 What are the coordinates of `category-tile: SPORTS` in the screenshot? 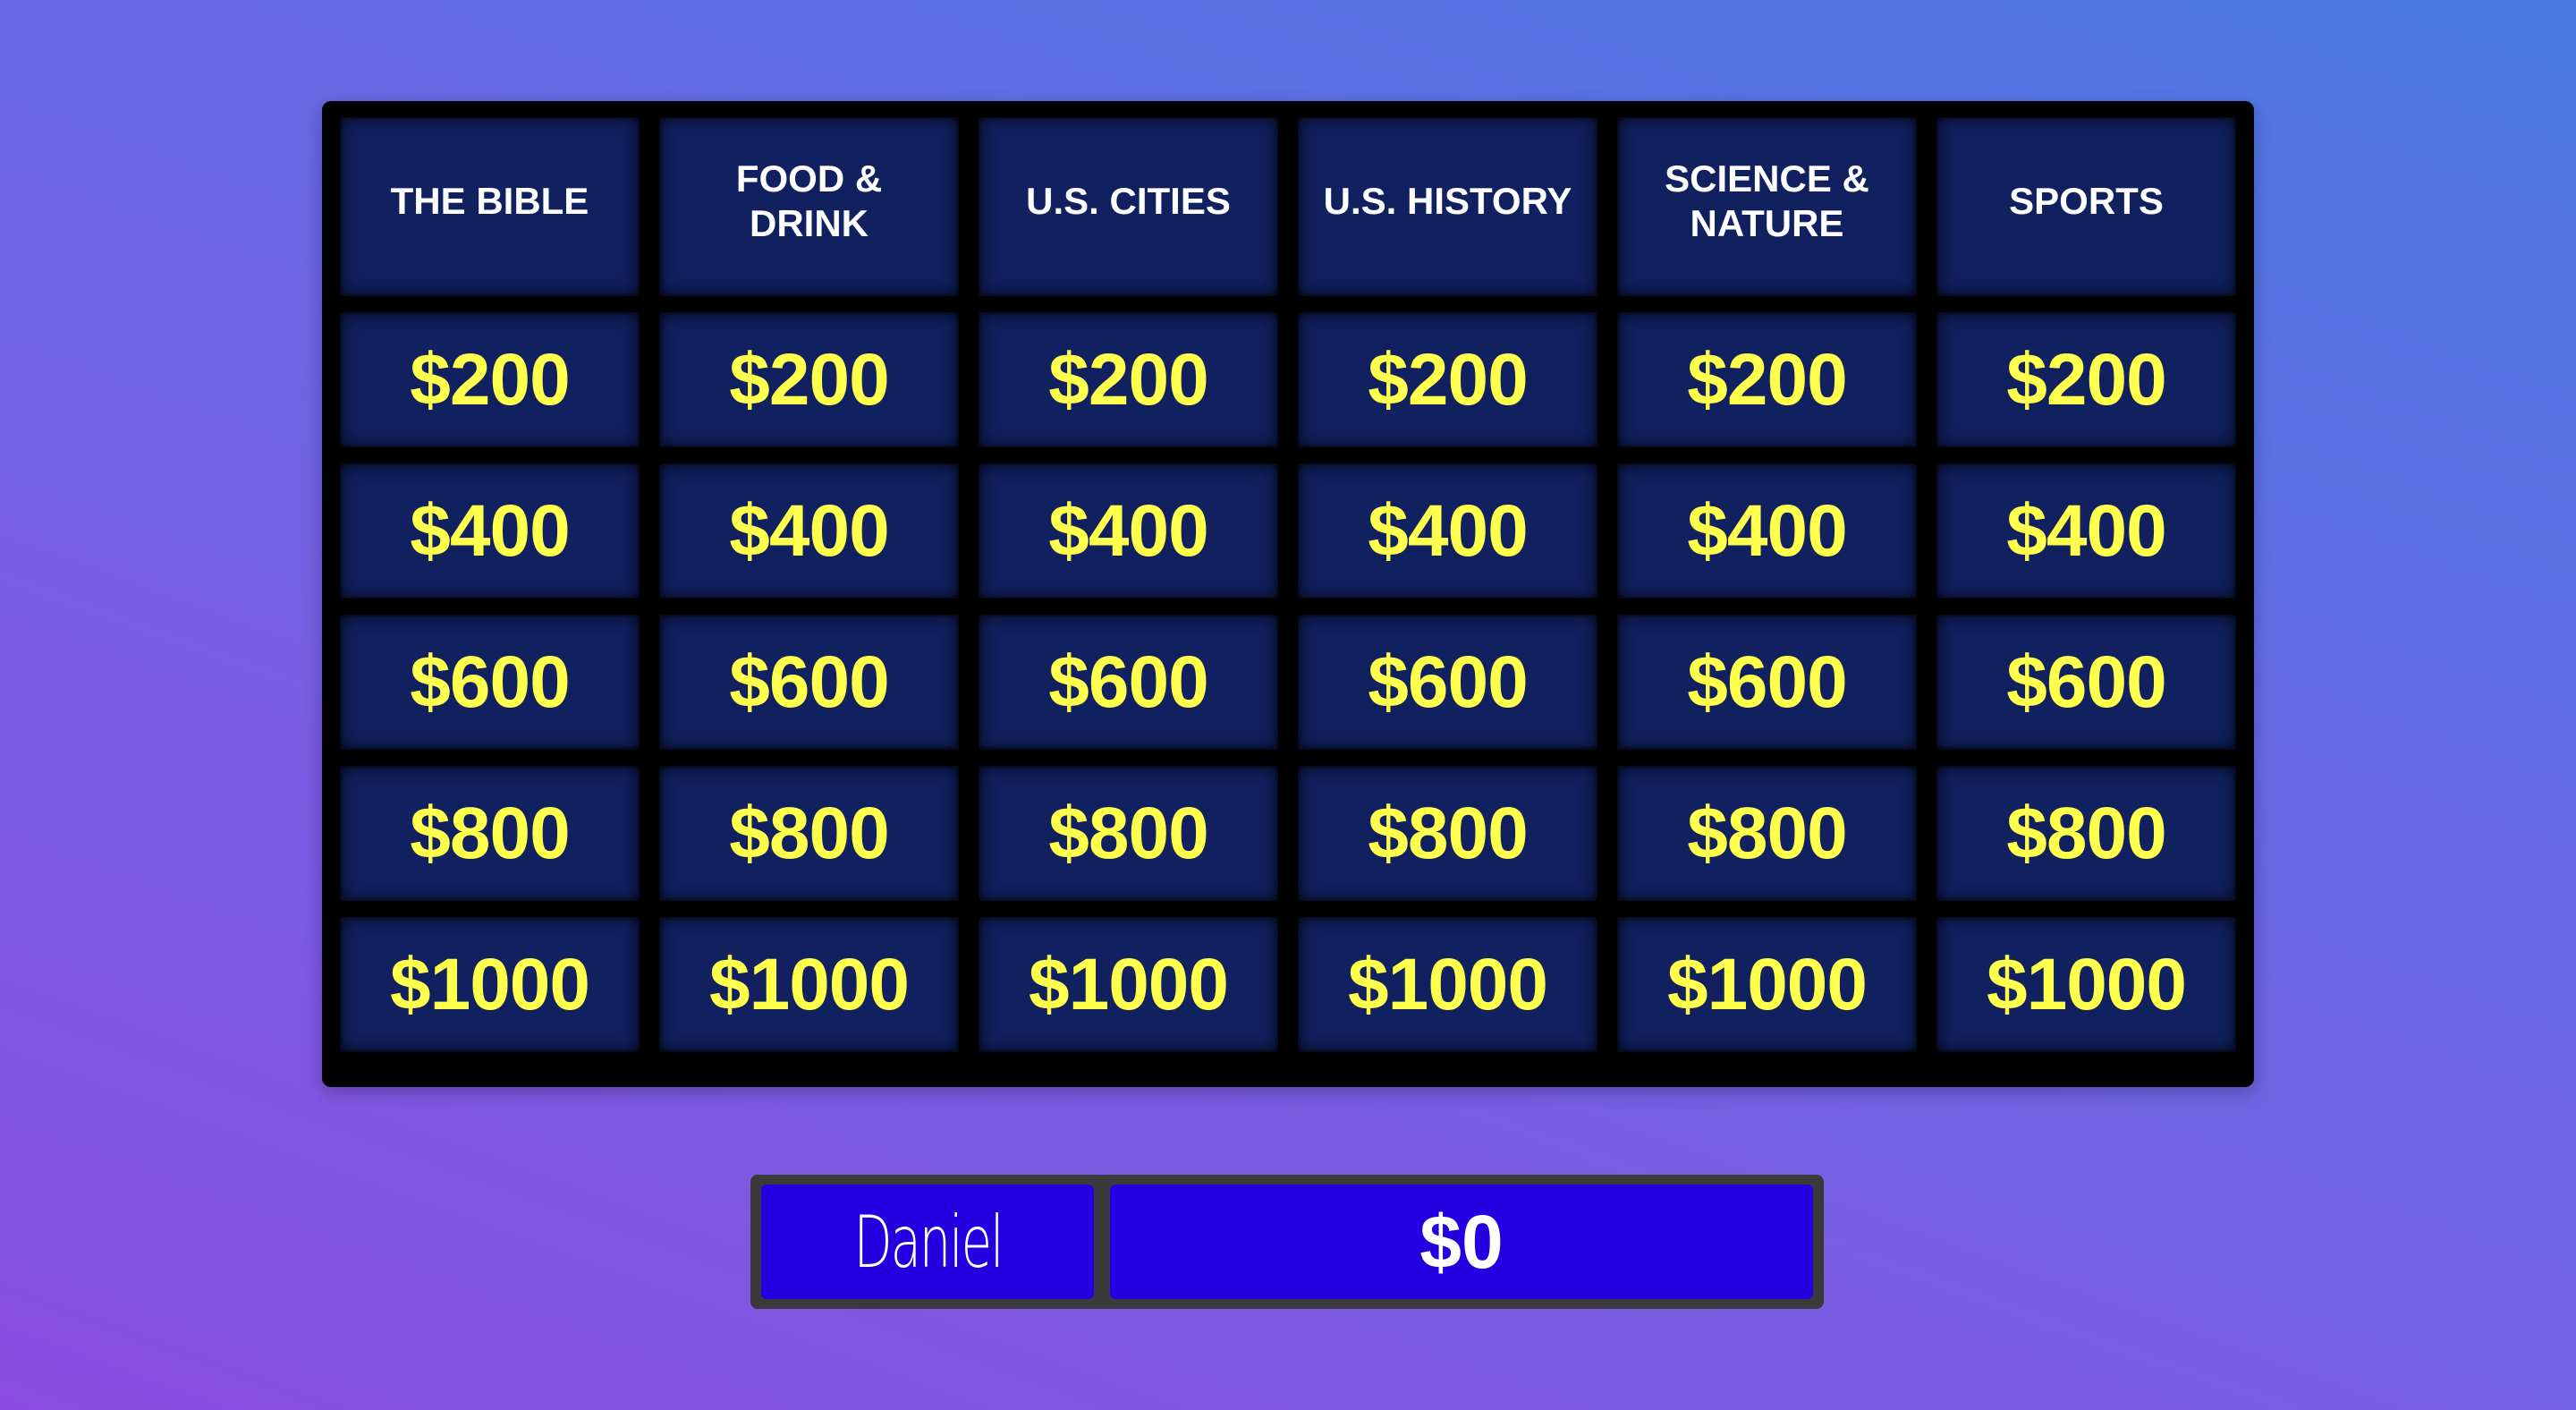 It's located at (2086, 206).